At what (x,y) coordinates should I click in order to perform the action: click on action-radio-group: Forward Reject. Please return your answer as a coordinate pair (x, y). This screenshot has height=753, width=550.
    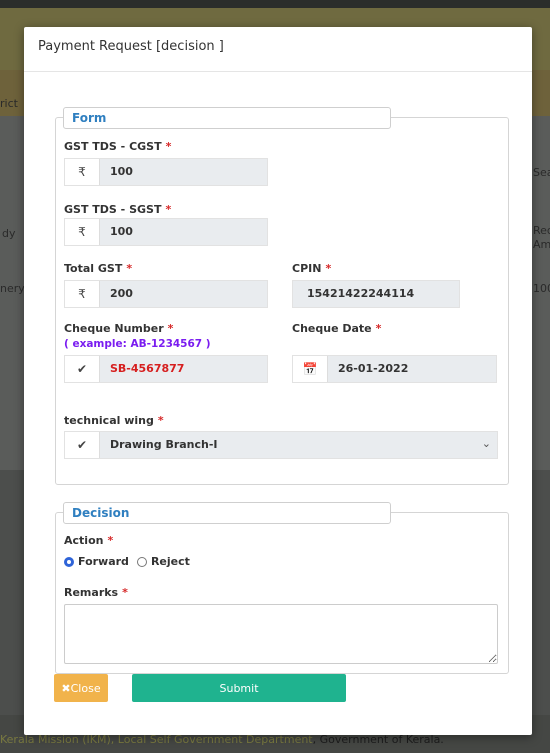
    Looking at the image, I should click on (127, 561).